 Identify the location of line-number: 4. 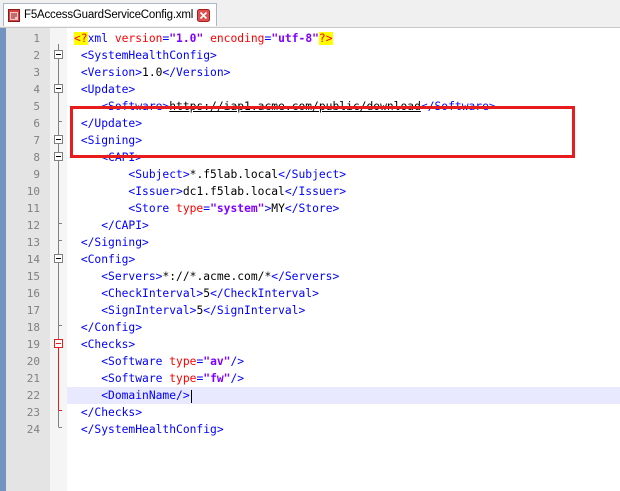
(36, 89).